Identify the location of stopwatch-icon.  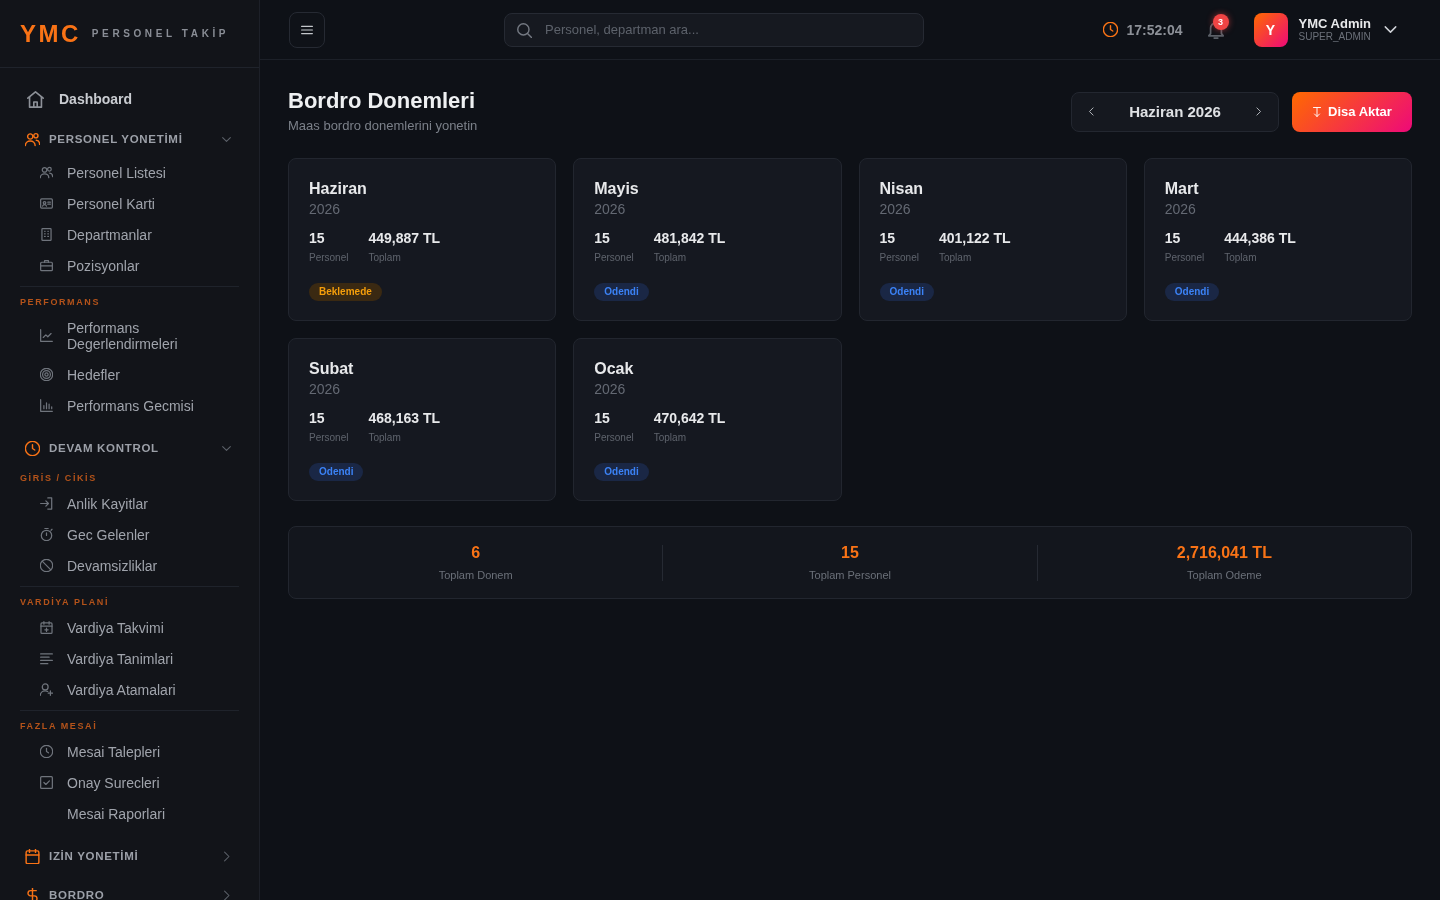
(46, 534).